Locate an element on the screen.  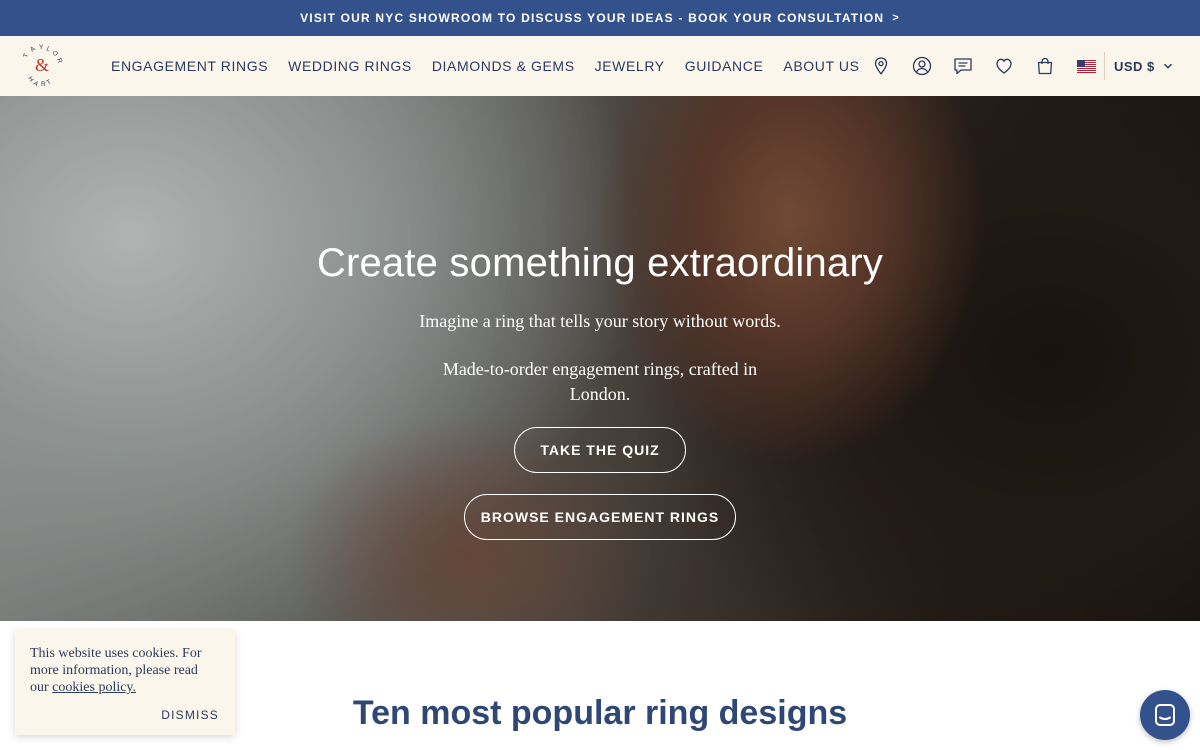
nav-diamonds-gems: DIAMONDS & GEMS is located at coordinates (503, 66).